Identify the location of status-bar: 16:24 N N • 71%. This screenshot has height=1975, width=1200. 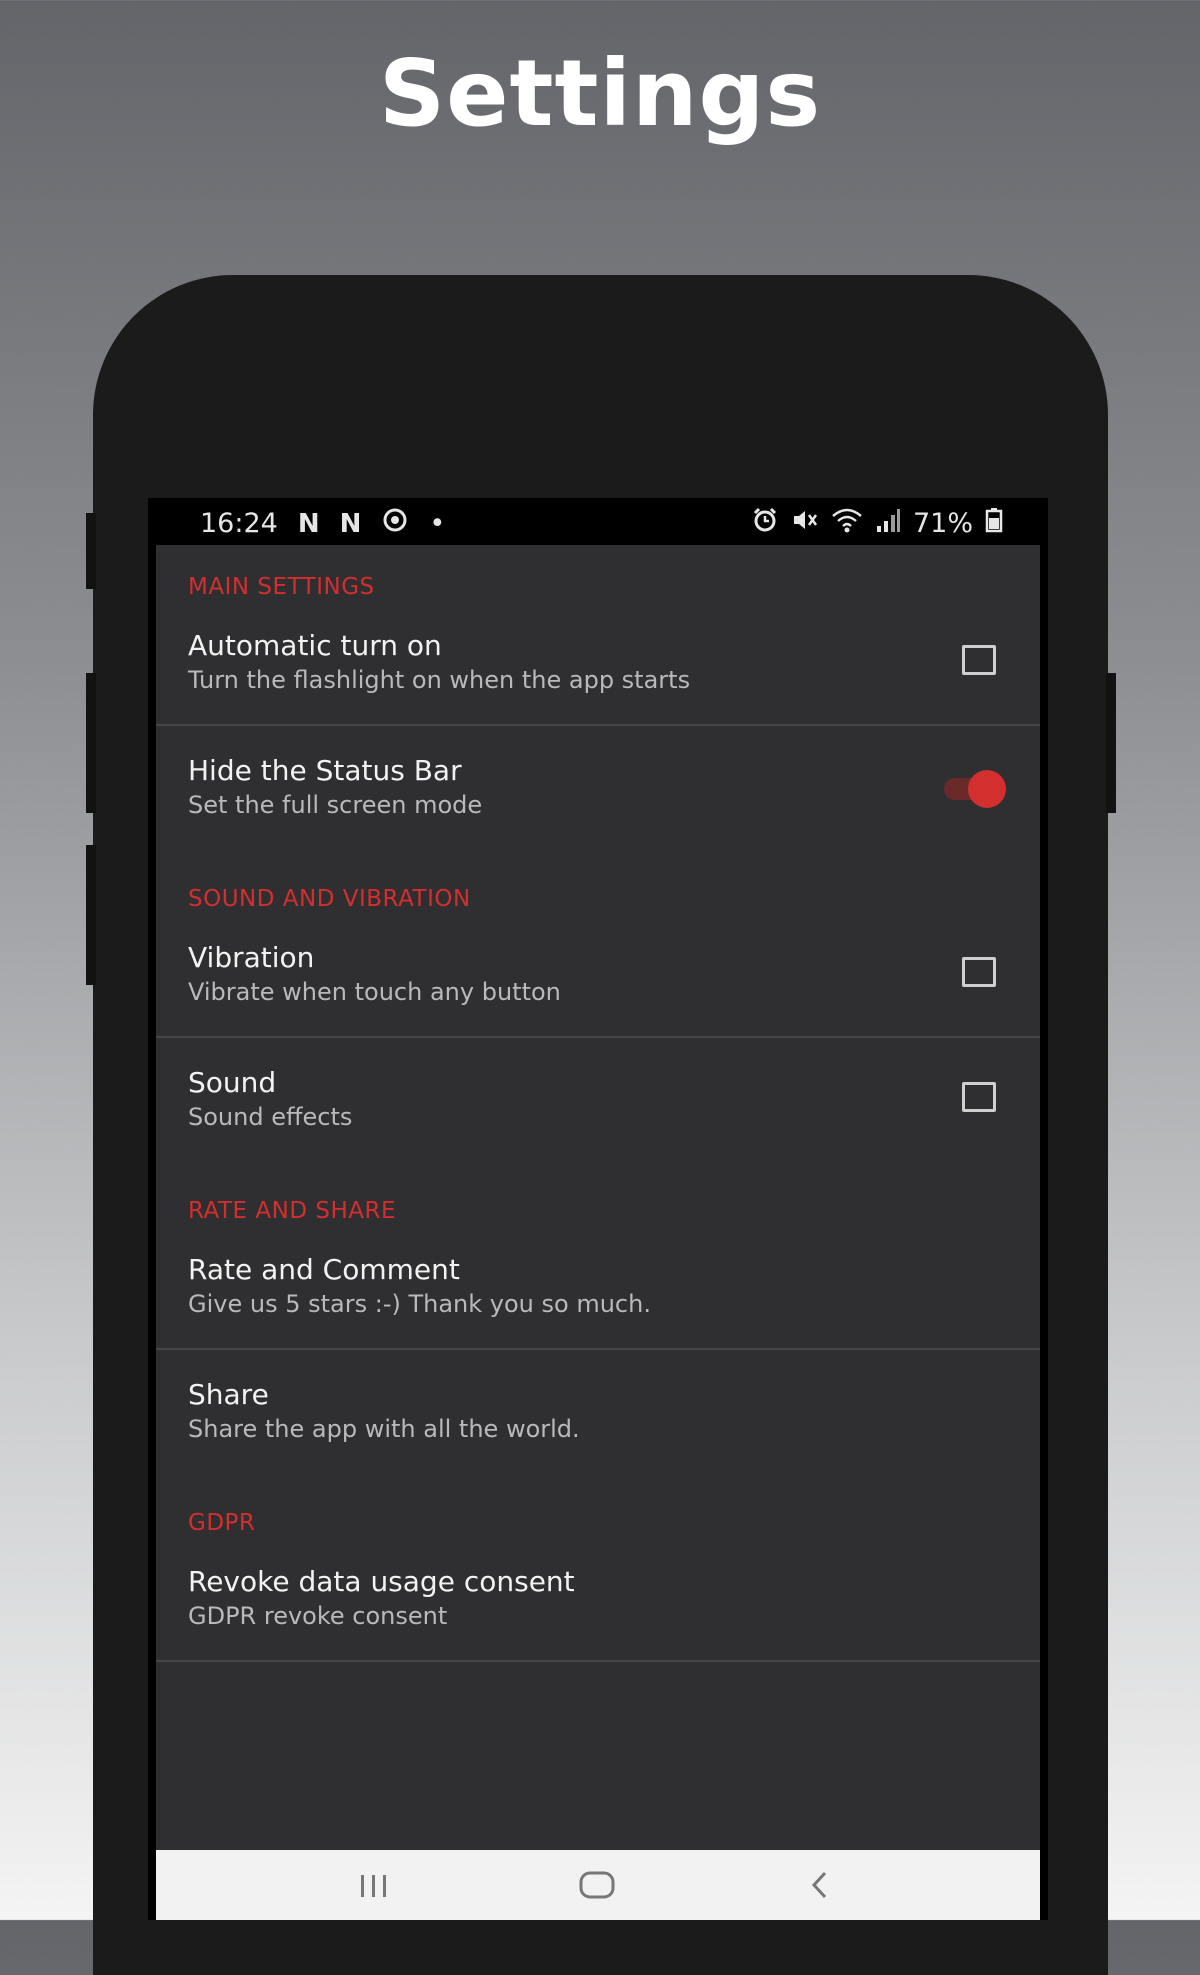
(598, 521).